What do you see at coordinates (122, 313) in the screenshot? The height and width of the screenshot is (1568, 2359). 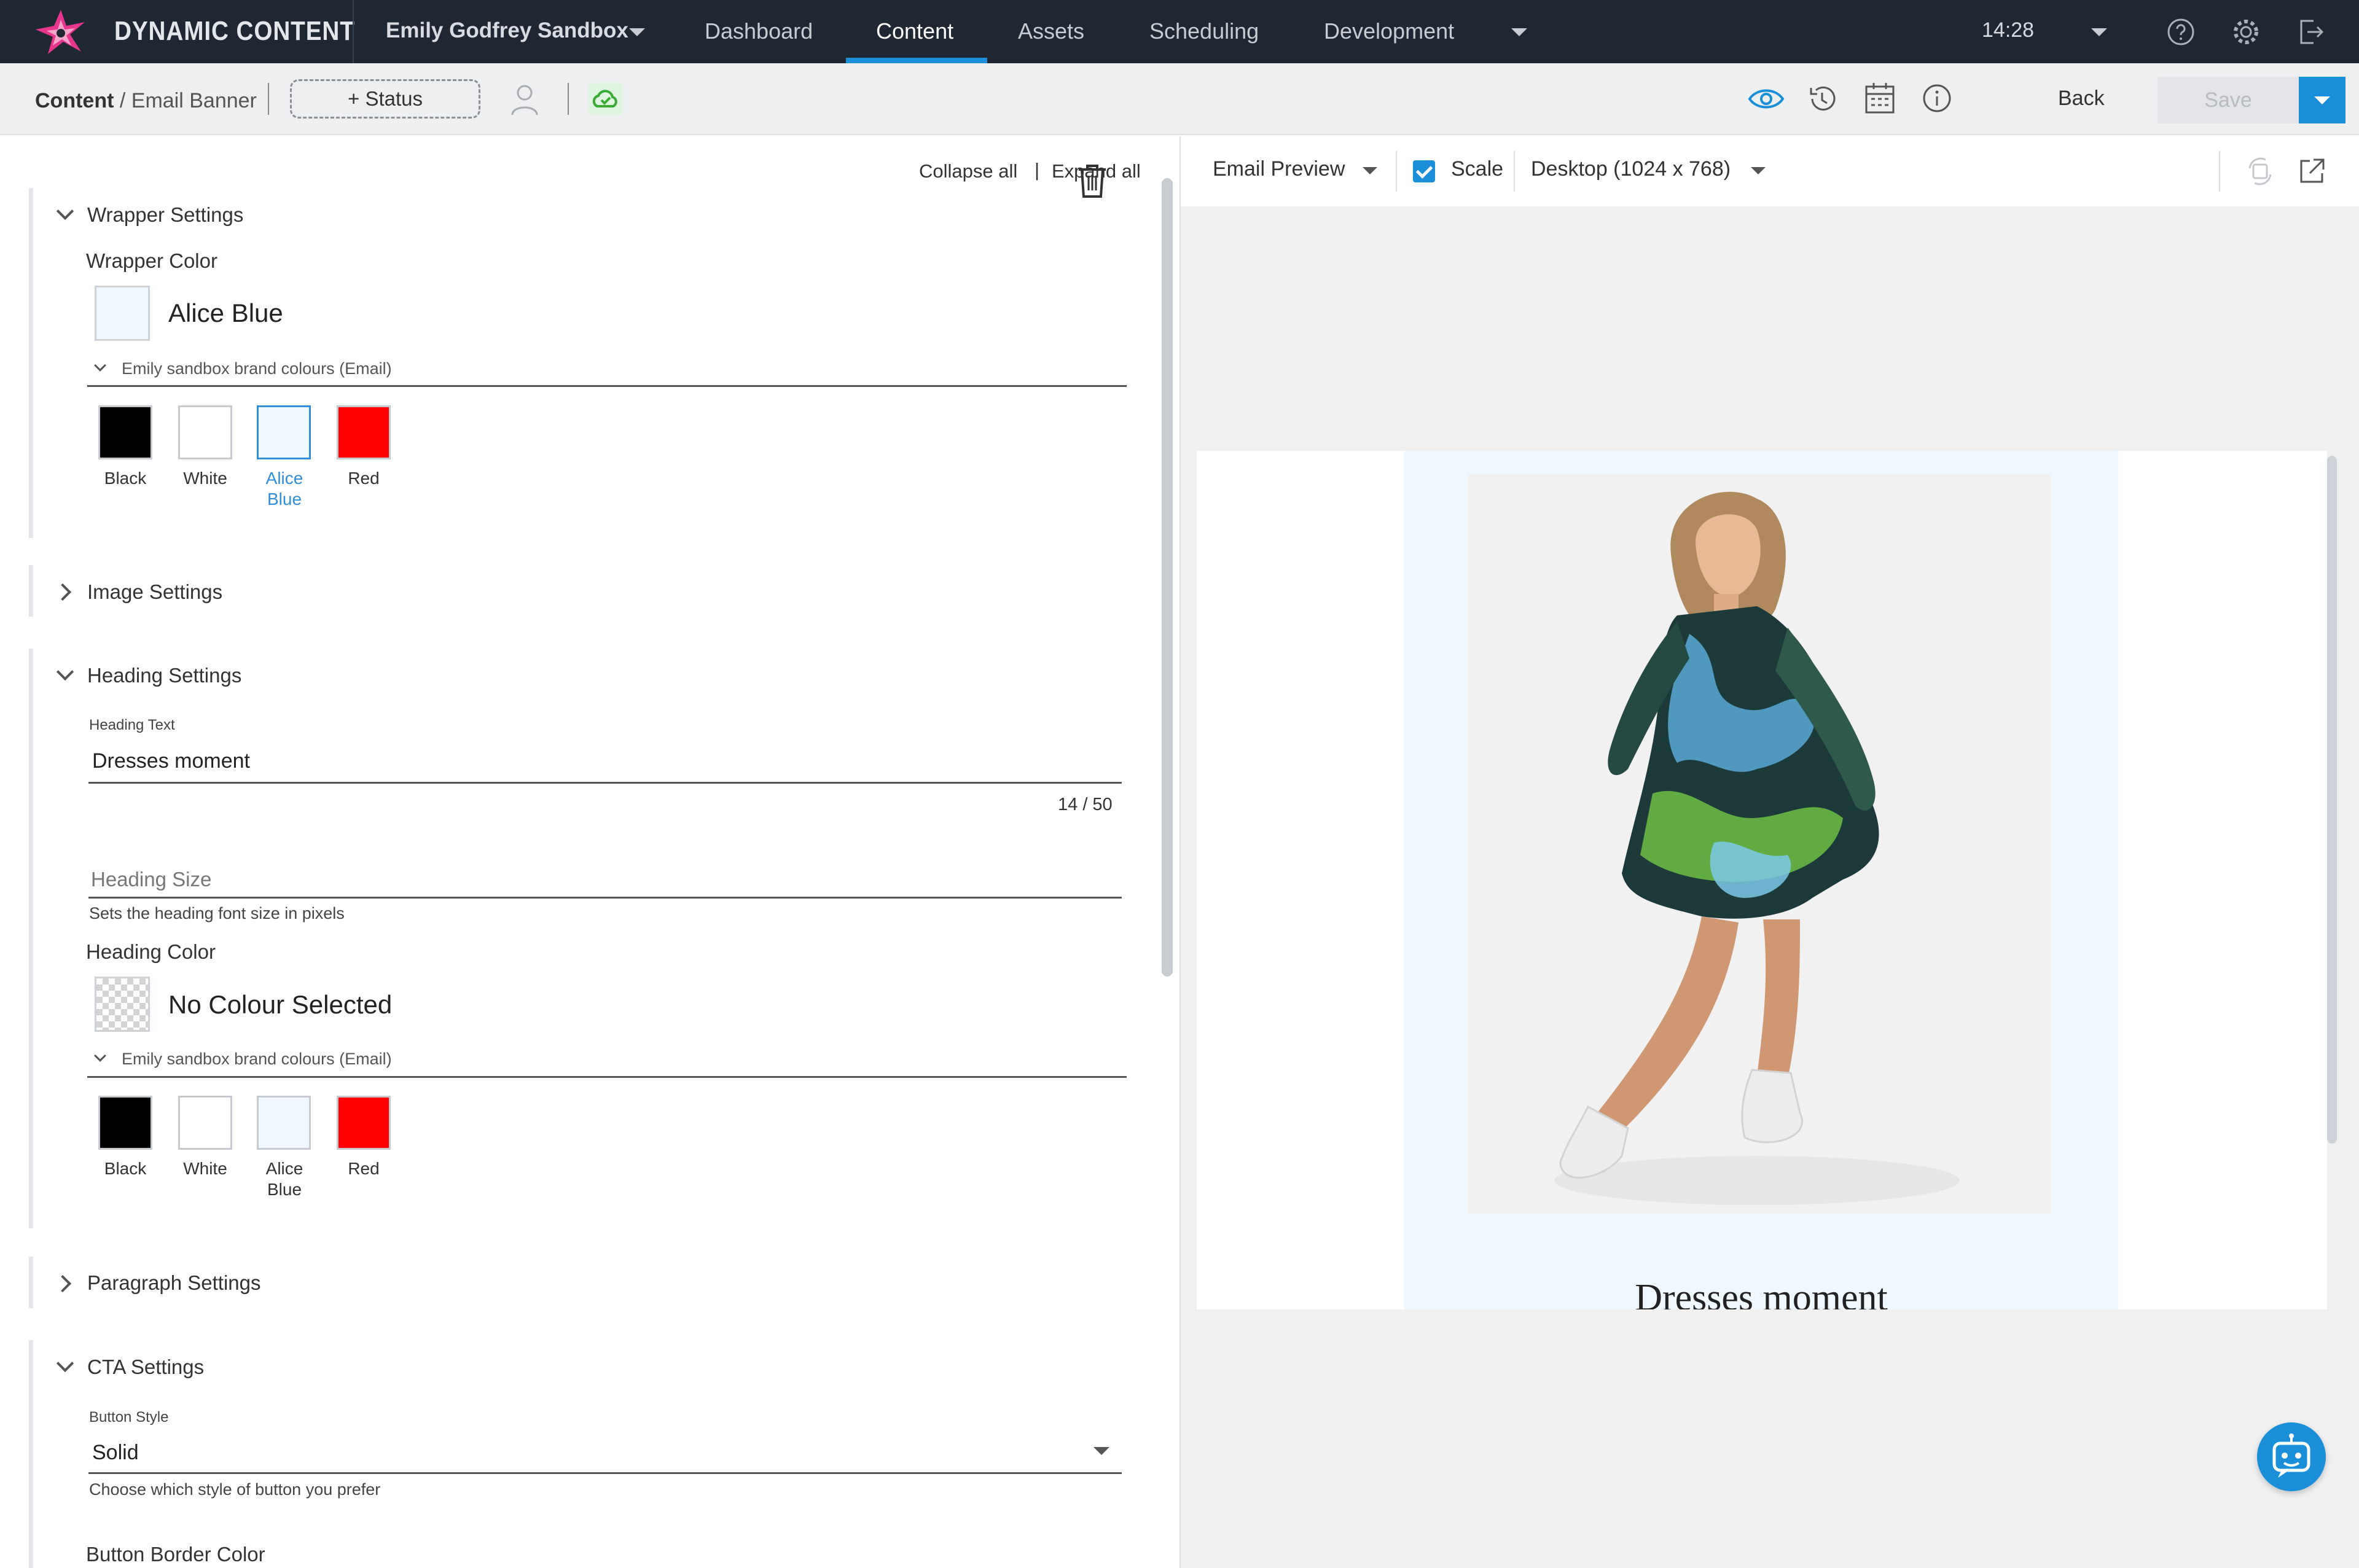 I see `wrapper-color-swatch` at bounding box center [122, 313].